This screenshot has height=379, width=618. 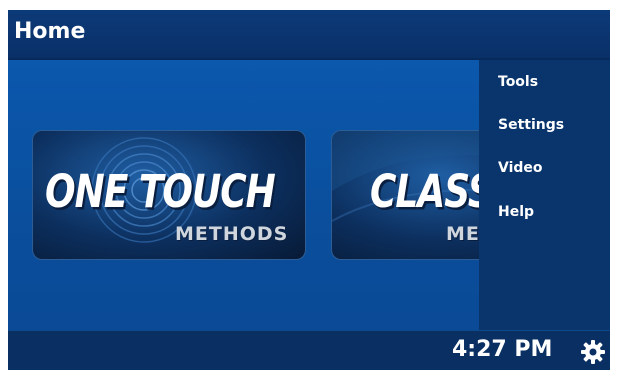 I want to click on footer-bar: 4:27 PM, so click(x=309, y=350).